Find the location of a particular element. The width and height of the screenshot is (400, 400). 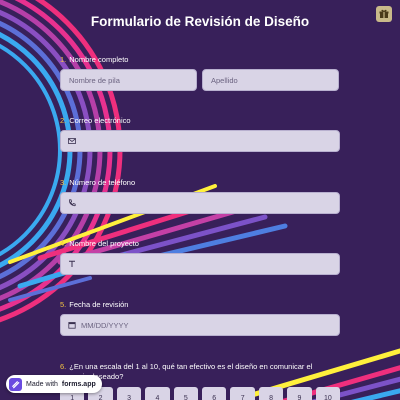

rating-option: 5 is located at coordinates (186, 393).